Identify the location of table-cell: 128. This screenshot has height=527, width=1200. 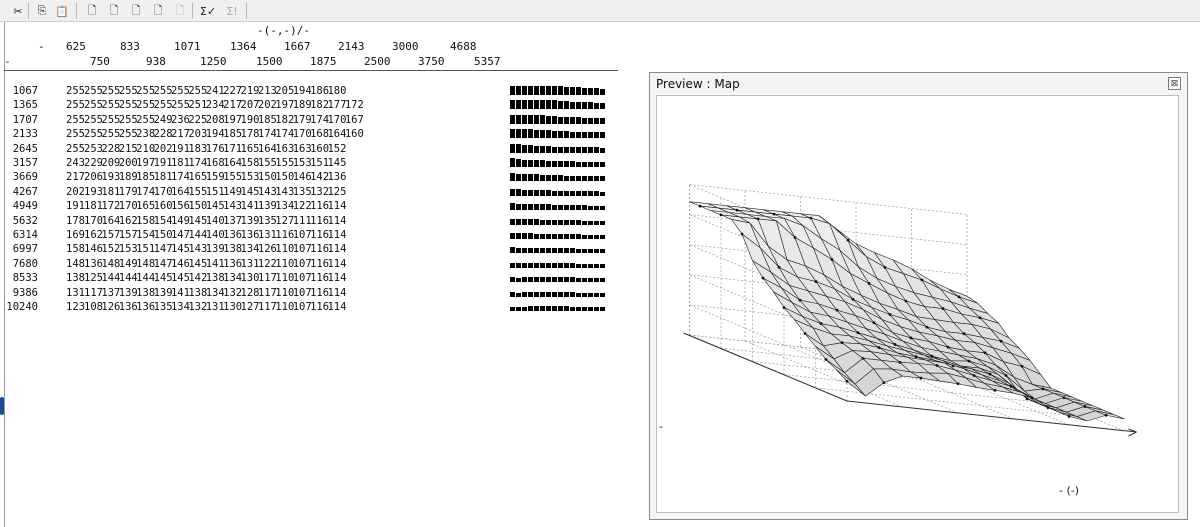
(250, 293).